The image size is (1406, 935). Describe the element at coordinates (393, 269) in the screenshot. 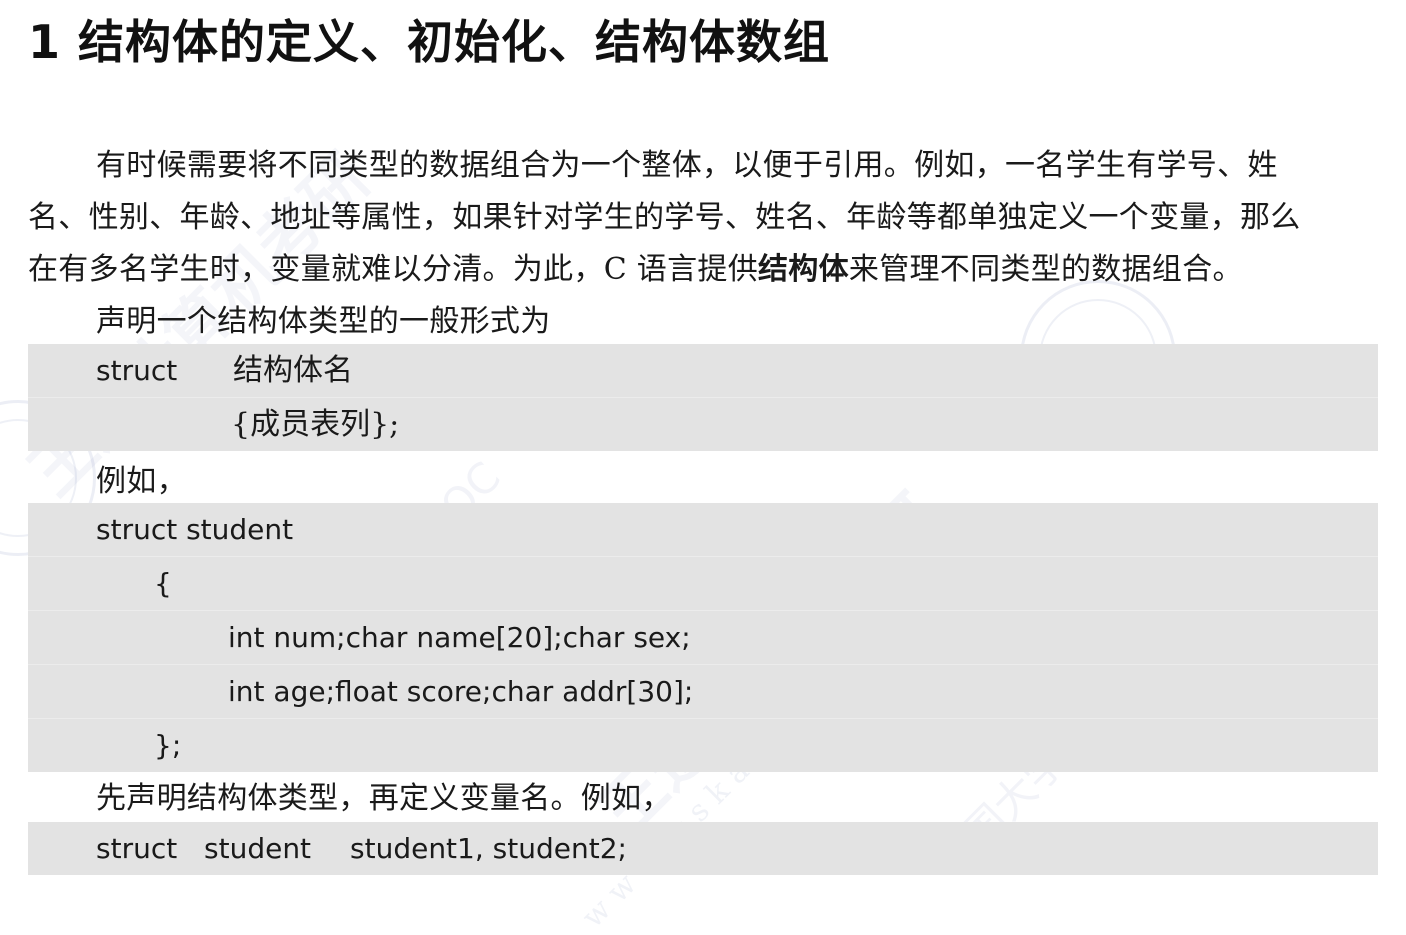

I see `intro-line-3-text: 在有多名学生时，变量就难以分清。为此，C 语言提供` at that location.